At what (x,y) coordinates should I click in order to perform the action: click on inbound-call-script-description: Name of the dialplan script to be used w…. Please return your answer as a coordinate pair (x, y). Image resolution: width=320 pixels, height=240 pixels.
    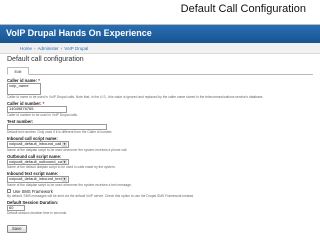
    Looking at the image, I should click on (67, 149).